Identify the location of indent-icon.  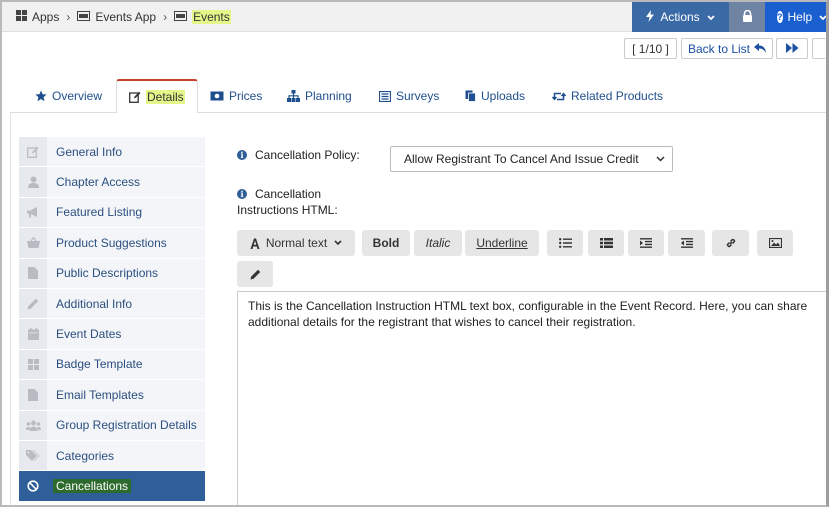
(646, 243).